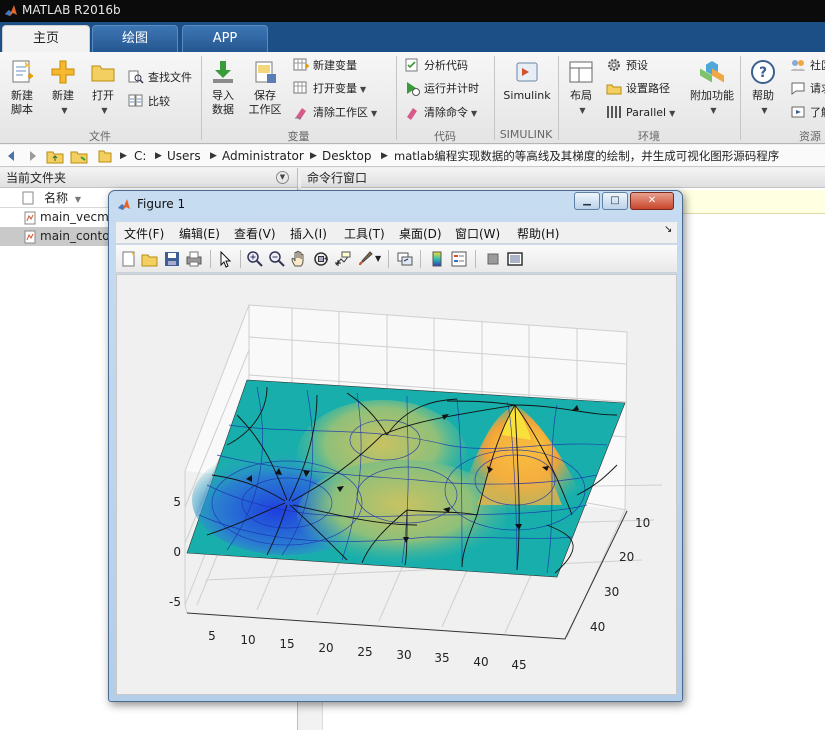 Image resolution: width=825 pixels, height=730 pixels. I want to click on x-axis-ticks: 5 10 15 20 25 30 35 40 45, so click(367, 650).